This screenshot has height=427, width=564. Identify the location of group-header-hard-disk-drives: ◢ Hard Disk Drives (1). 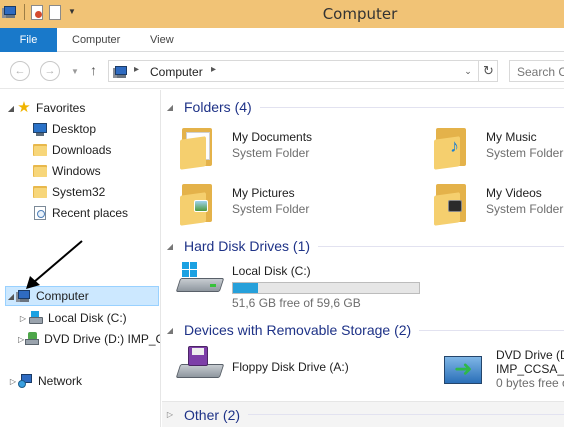
(363, 246).